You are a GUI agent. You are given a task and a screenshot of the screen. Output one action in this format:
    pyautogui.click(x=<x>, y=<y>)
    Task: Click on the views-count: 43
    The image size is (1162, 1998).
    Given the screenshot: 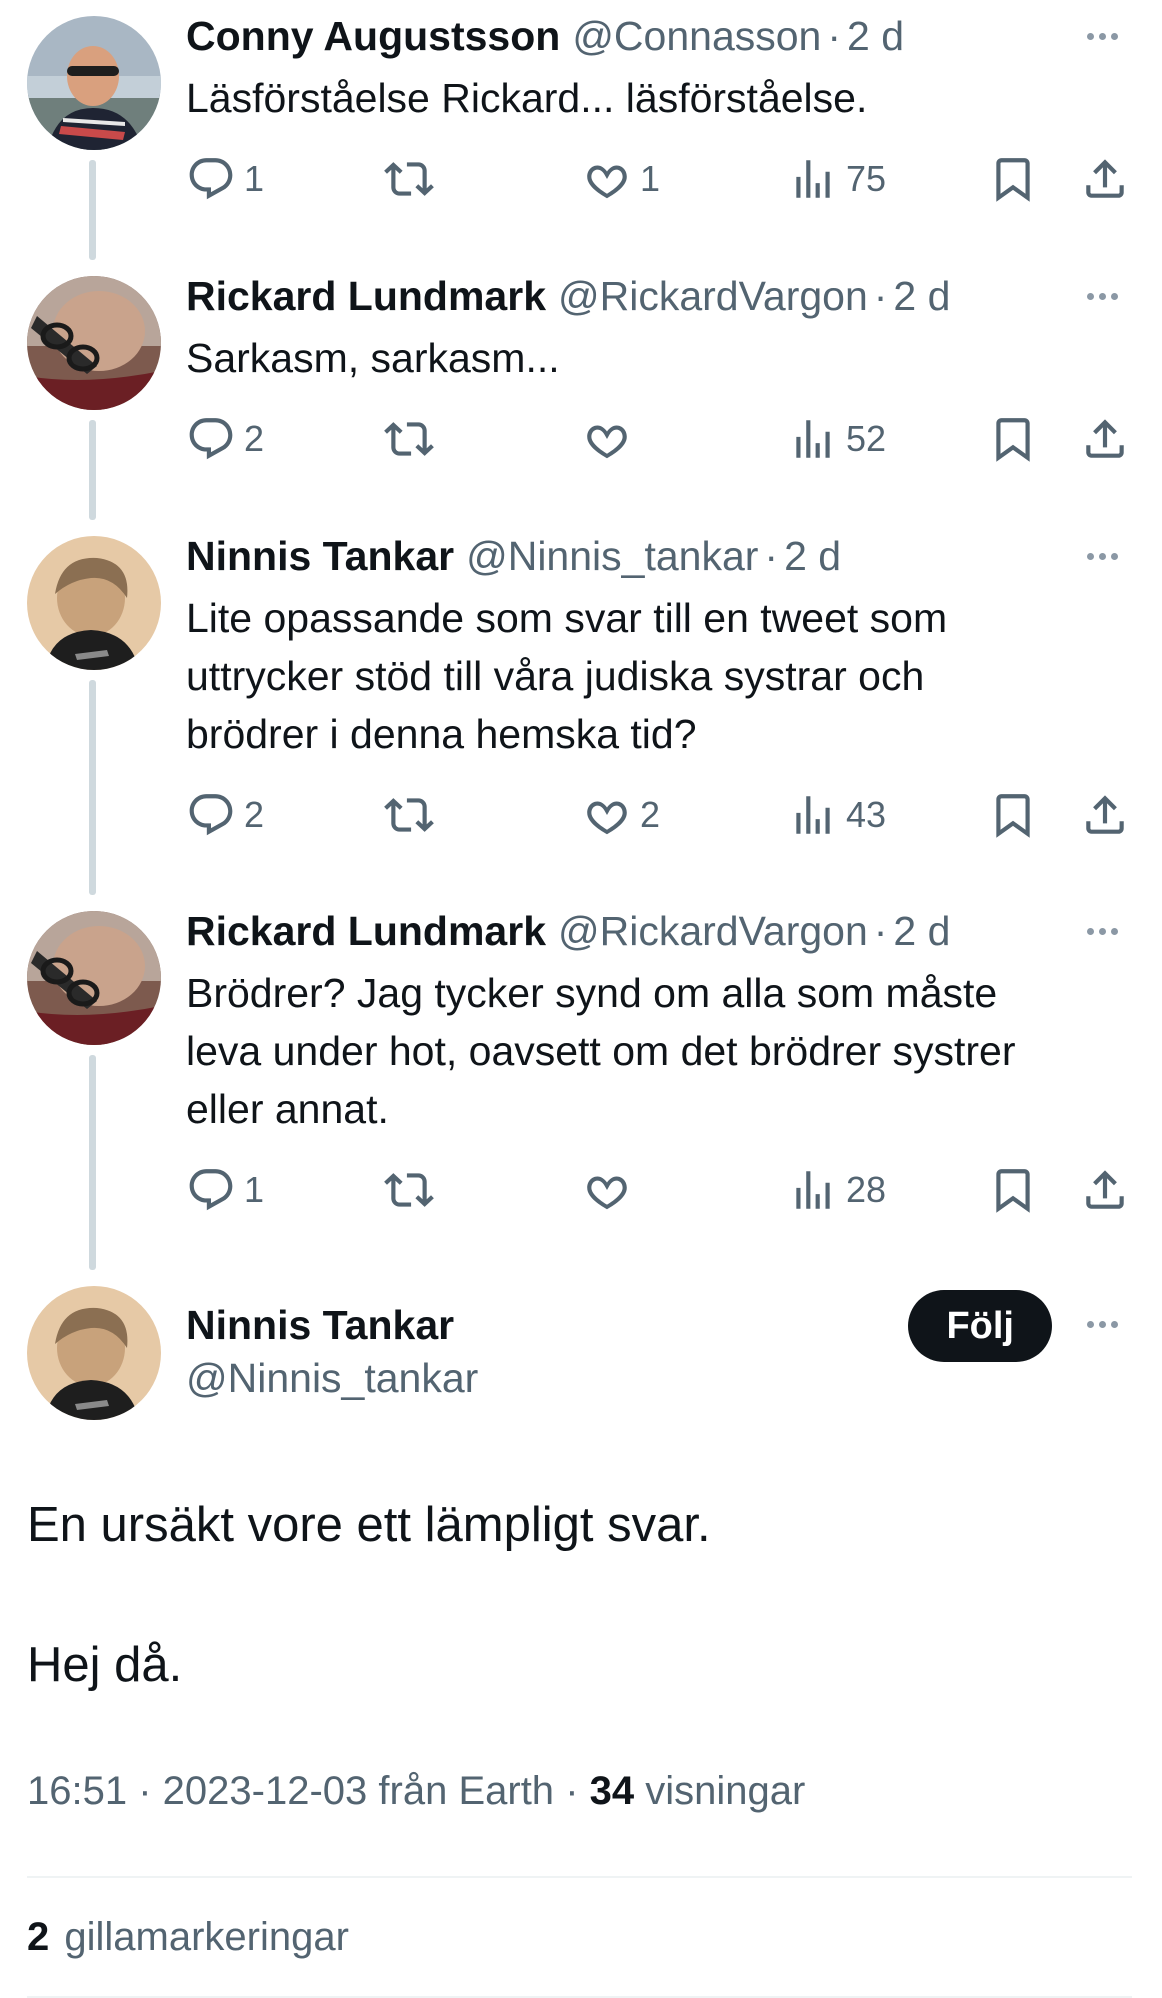 What is the action you would take?
    pyautogui.click(x=866, y=814)
    